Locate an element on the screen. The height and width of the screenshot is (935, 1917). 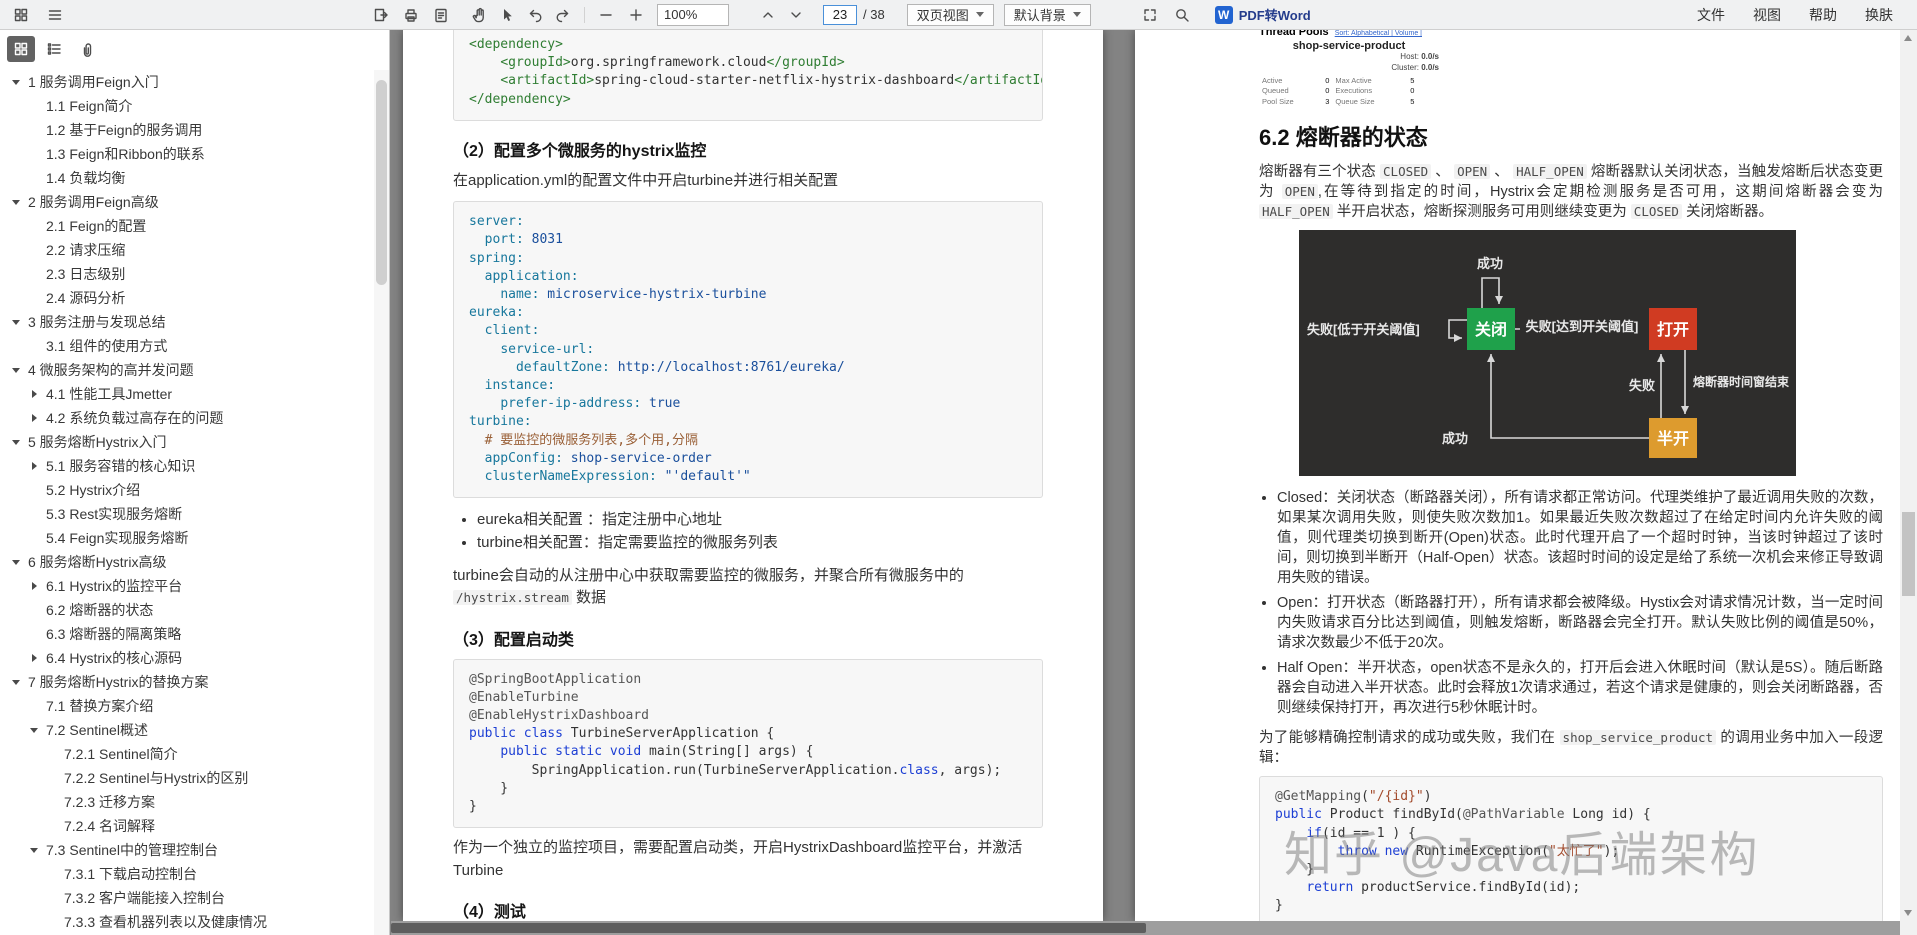
top-menu-item: 换肤 is located at coordinates (1879, 15).